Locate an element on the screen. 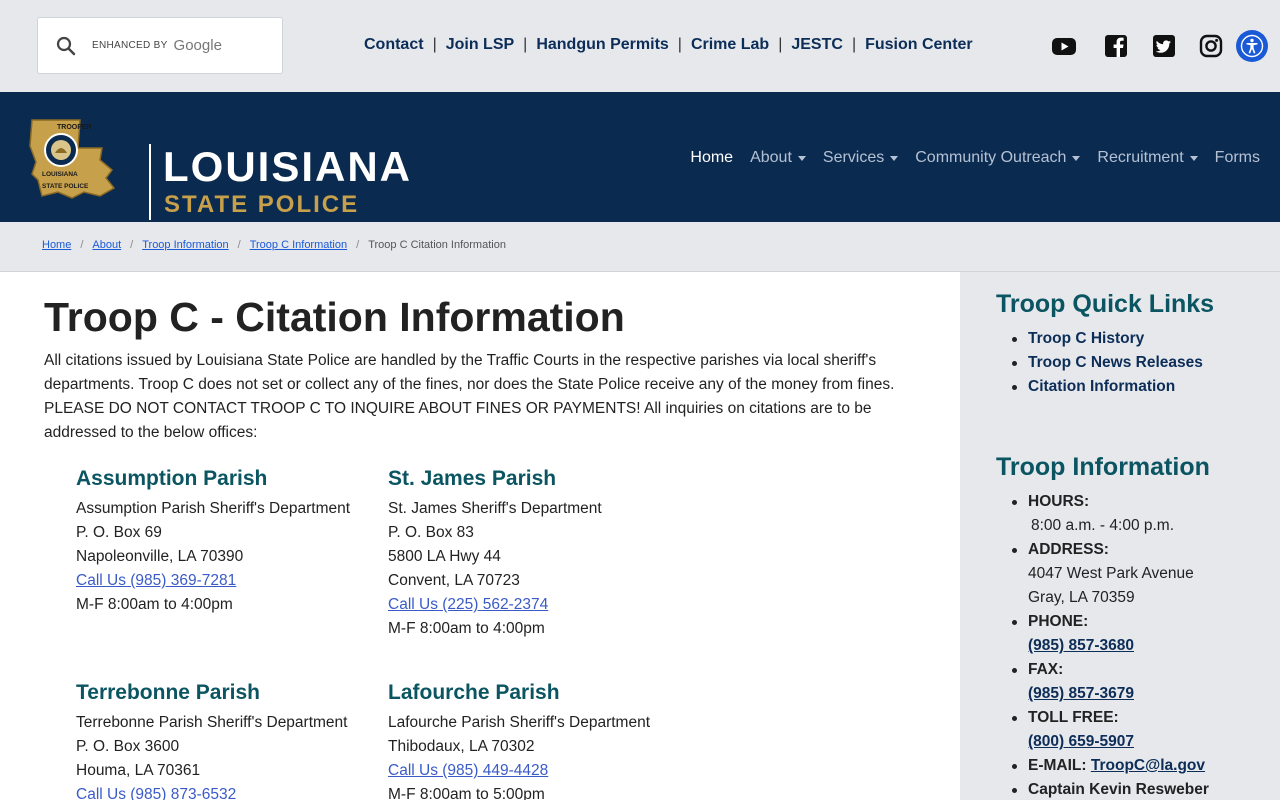 The image size is (1280, 800). nav-home: Home is located at coordinates (711, 158).